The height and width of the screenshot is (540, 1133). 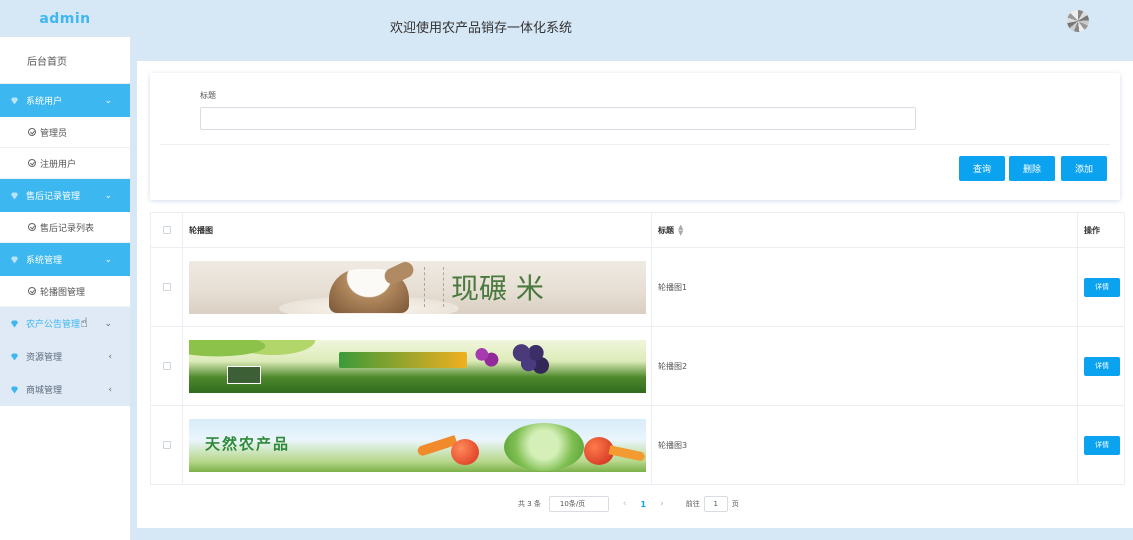 I want to click on table-header-row: 轮播图 标题 ▲ ▼ 操作, so click(x=637, y=230).